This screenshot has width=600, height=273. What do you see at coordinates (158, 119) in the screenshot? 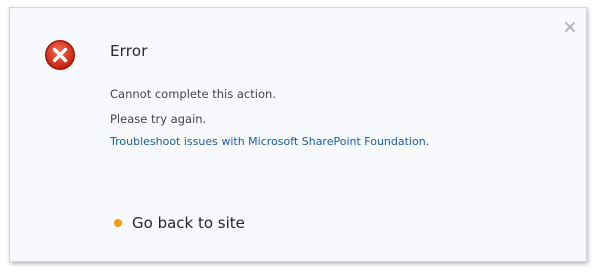
I see `retry-message: Please try again.` at bounding box center [158, 119].